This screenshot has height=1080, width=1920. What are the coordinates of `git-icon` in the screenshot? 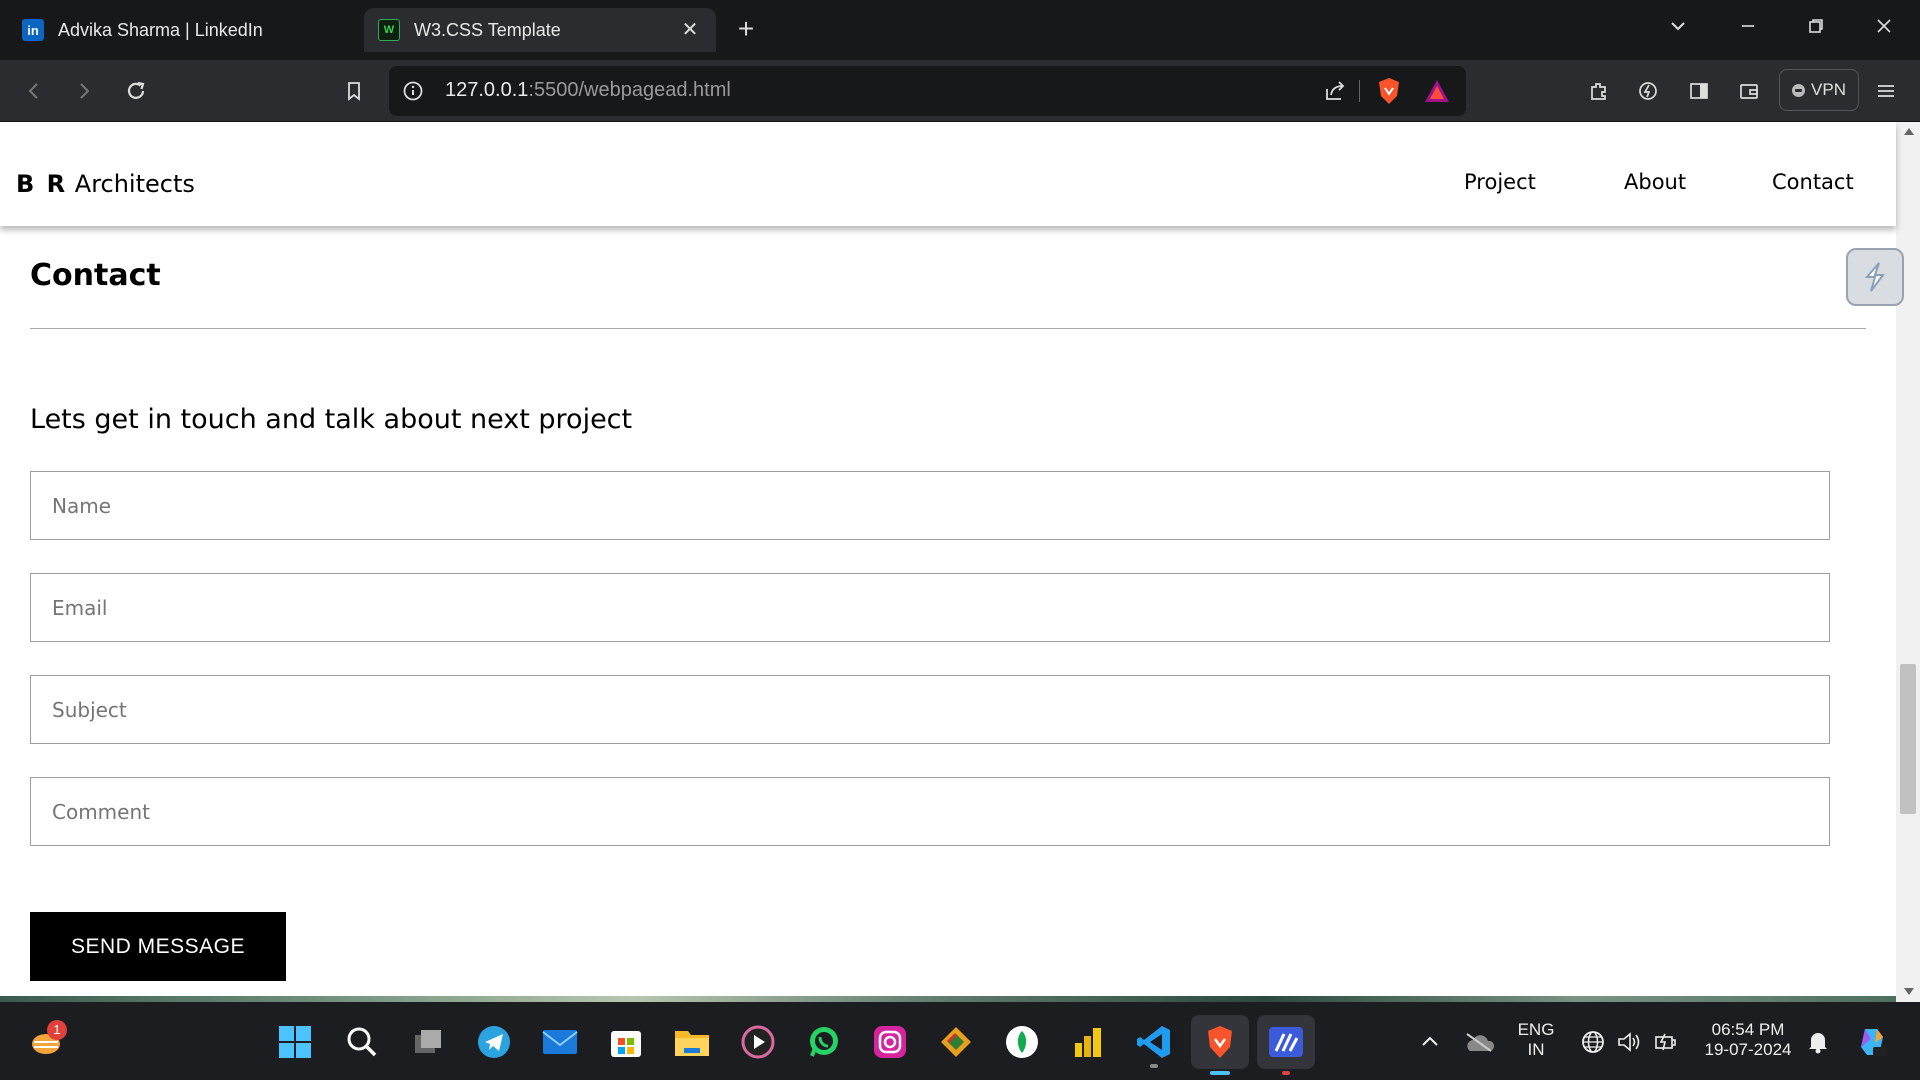 It's located at (956, 1042).